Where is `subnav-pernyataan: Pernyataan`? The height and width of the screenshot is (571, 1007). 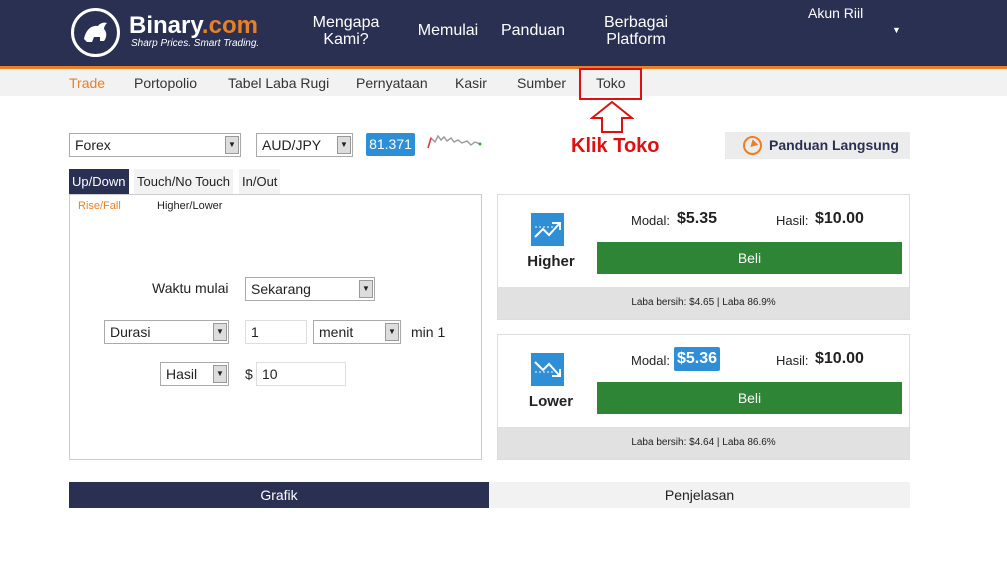
subnav-pernyataan: Pernyataan is located at coordinates (392, 83).